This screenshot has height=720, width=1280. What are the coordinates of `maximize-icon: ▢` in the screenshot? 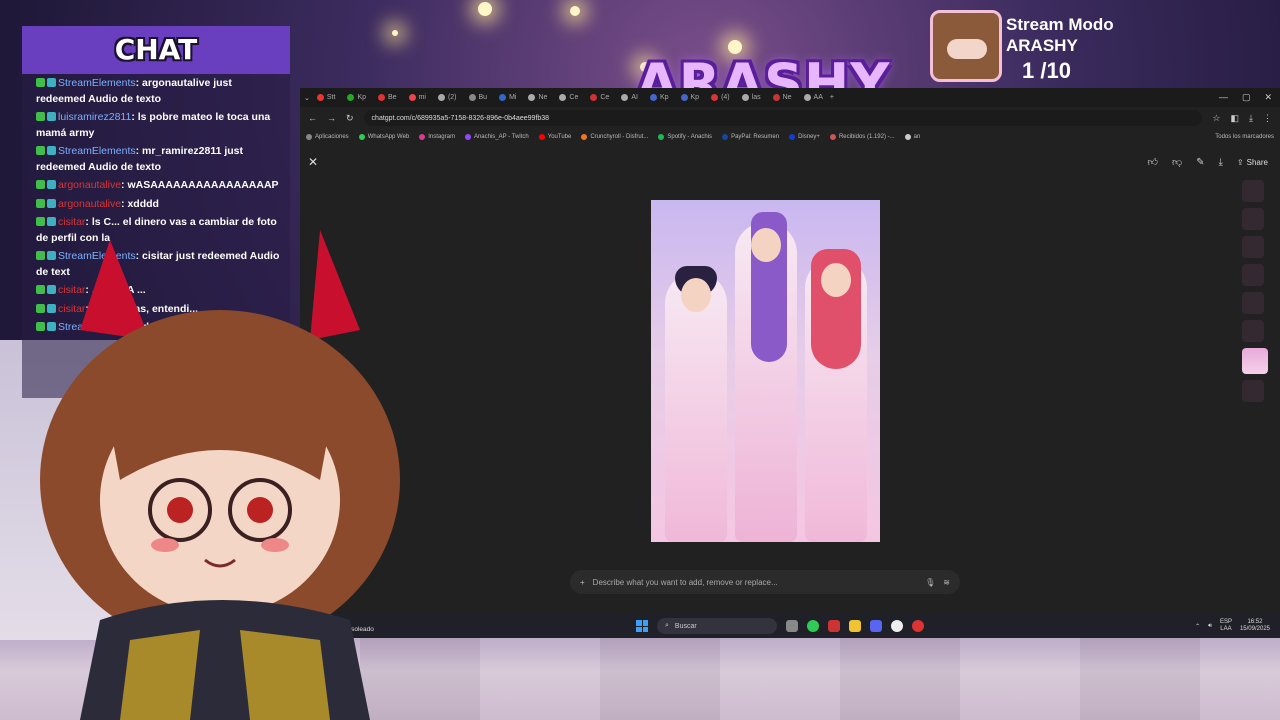 It's located at (1246, 97).